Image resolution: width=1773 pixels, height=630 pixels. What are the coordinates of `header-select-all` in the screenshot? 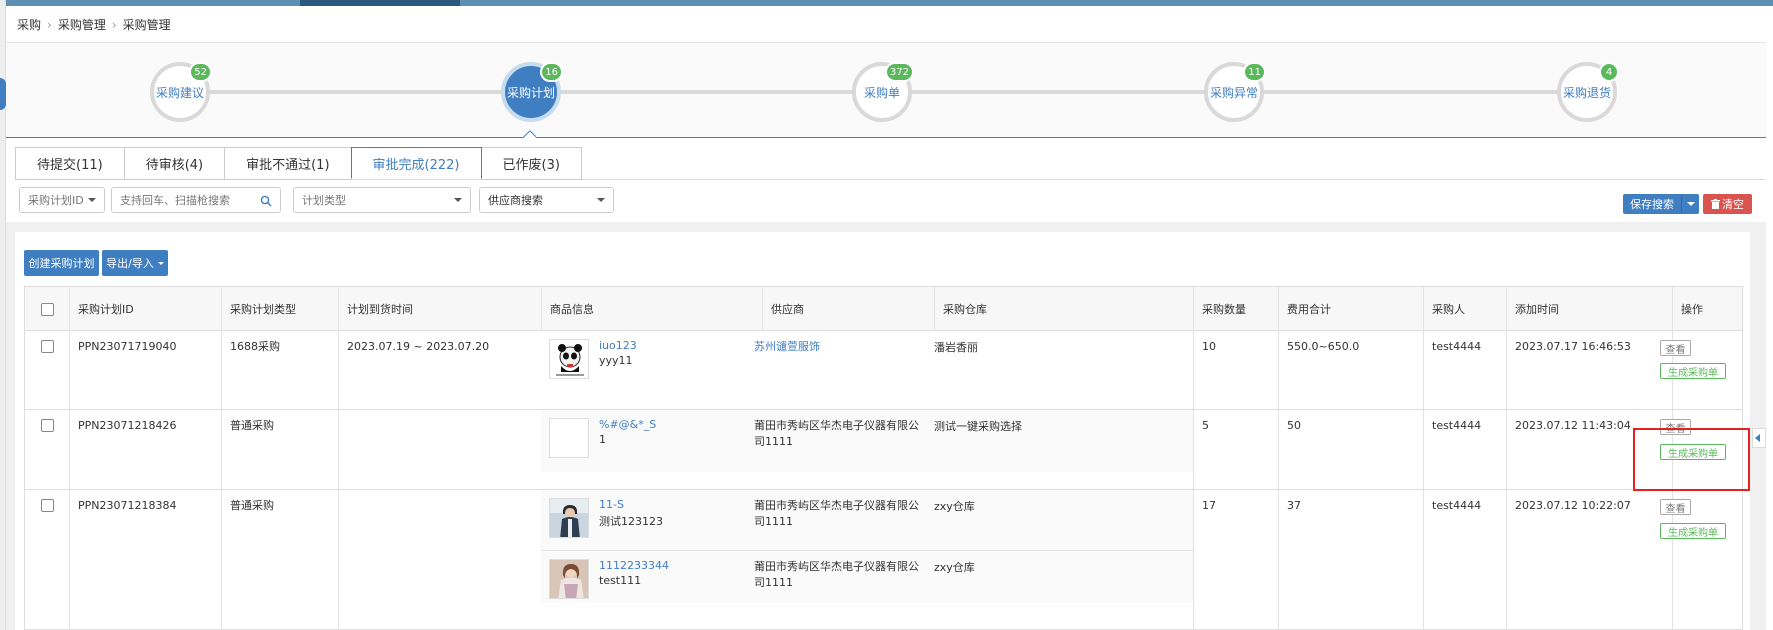 It's located at (47, 309).